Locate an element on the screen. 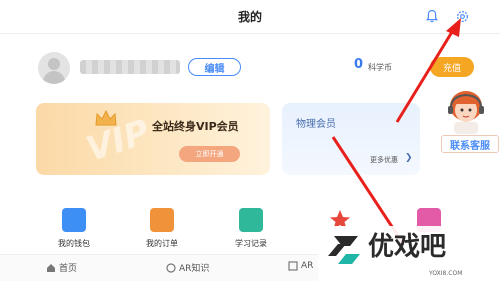 This screenshot has width=500, height=281. vip-title: 全站终身VIP会员 is located at coordinates (195, 126).